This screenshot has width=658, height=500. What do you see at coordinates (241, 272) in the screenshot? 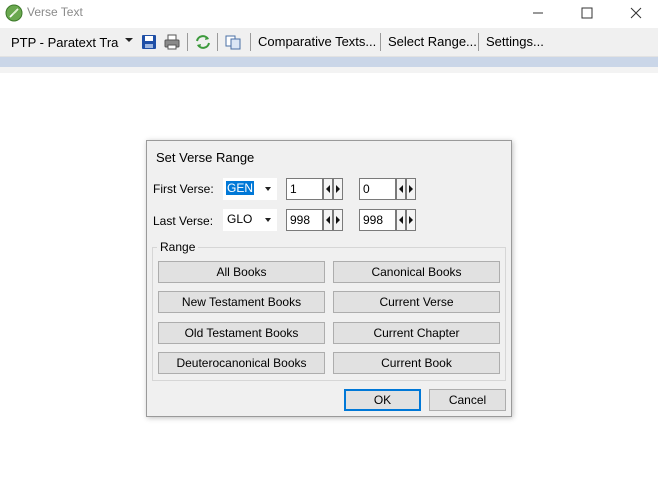
I see `all-books-button: All Books` at bounding box center [241, 272].